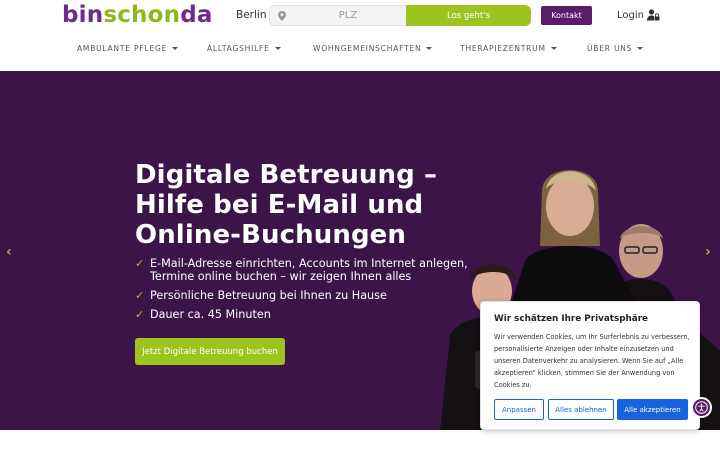 This screenshot has width=720, height=450. What do you see at coordinates (244, 48) in the screenshot?
I see `nav-item-alltagshilfe: ALLTAGSHILFE` at bounding box center [244, 48].